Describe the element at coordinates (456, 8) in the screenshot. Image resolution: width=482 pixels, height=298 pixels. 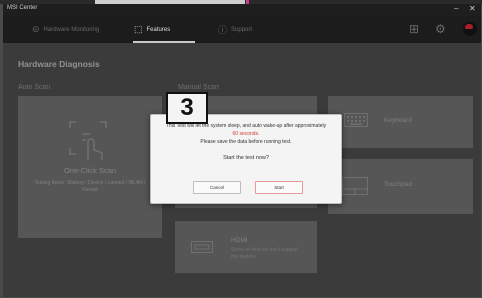
I see `minimize-button: –` at that location.